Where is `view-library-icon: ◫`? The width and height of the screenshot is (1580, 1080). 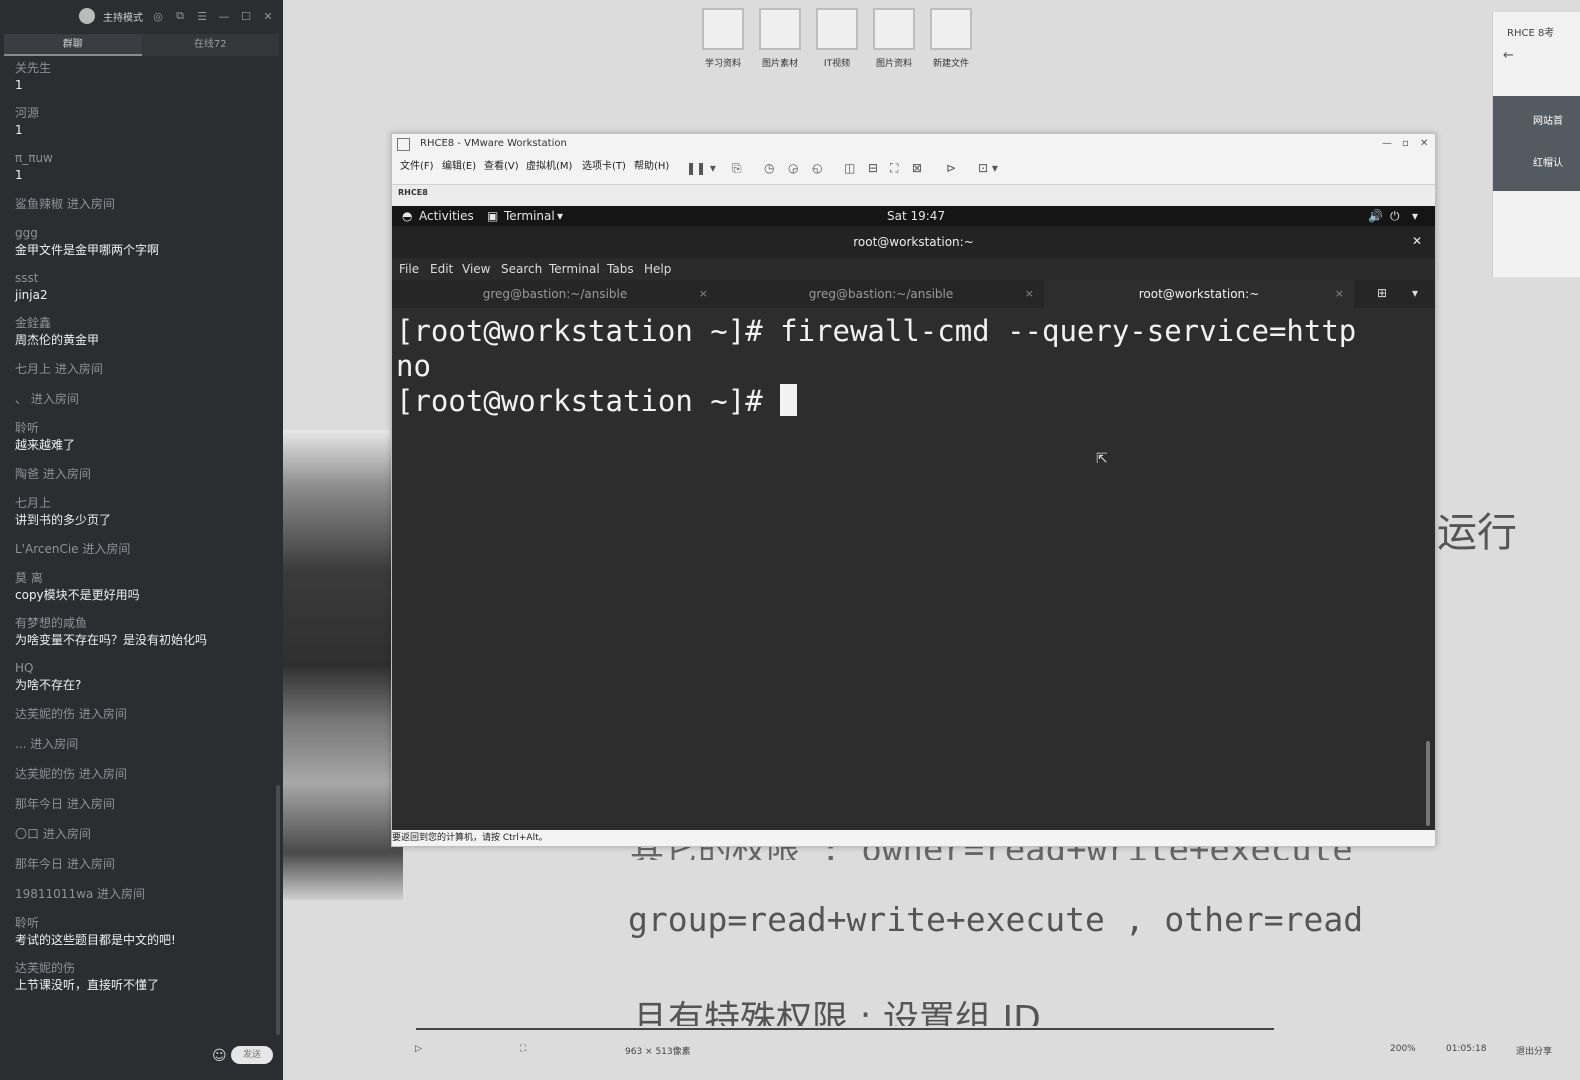
view-library-icon: ◫ is located at coordinates (849, 168).